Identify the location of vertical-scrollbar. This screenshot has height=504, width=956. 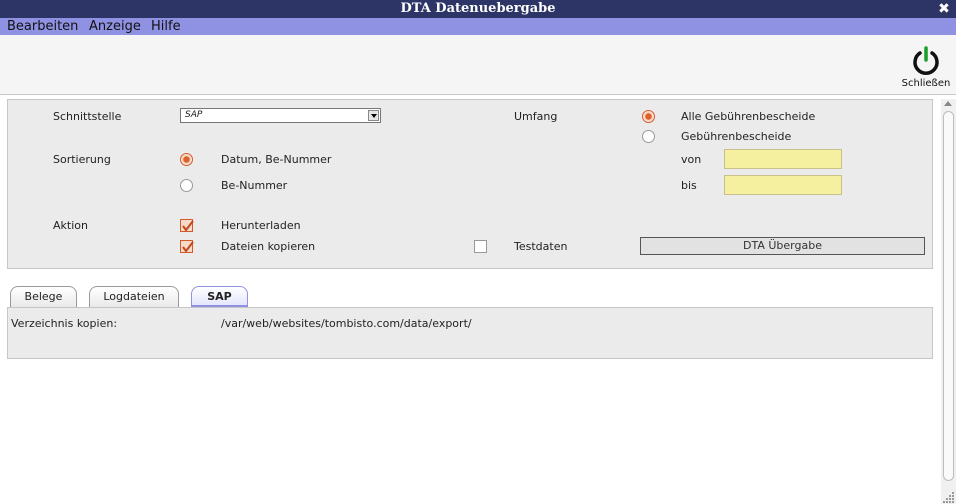
(948, 301).